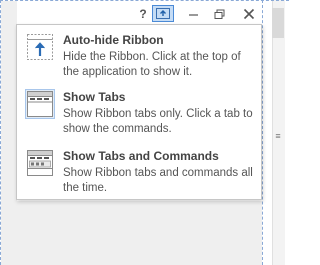 The width and height of the screenshot is (320, 265). I want to click on document-margin-left, so click(9, 133).